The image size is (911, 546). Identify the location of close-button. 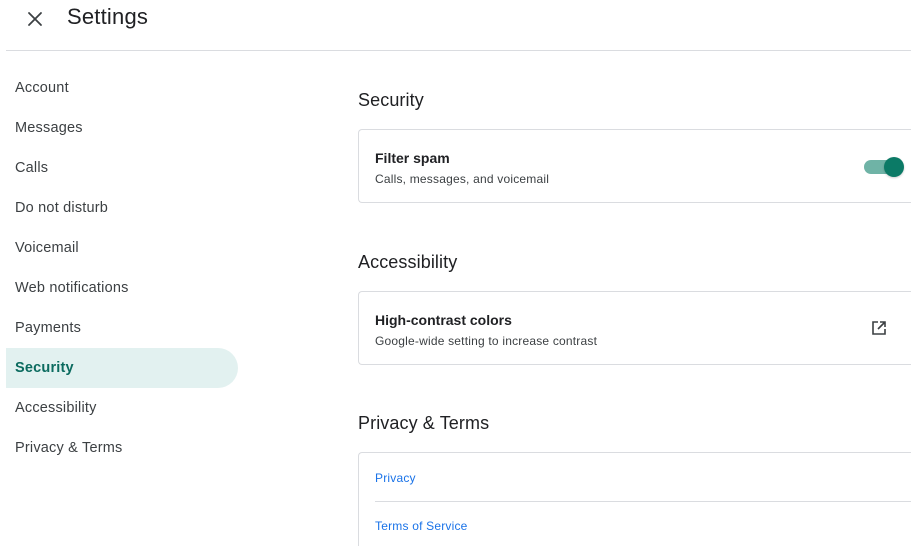
(35, 19).